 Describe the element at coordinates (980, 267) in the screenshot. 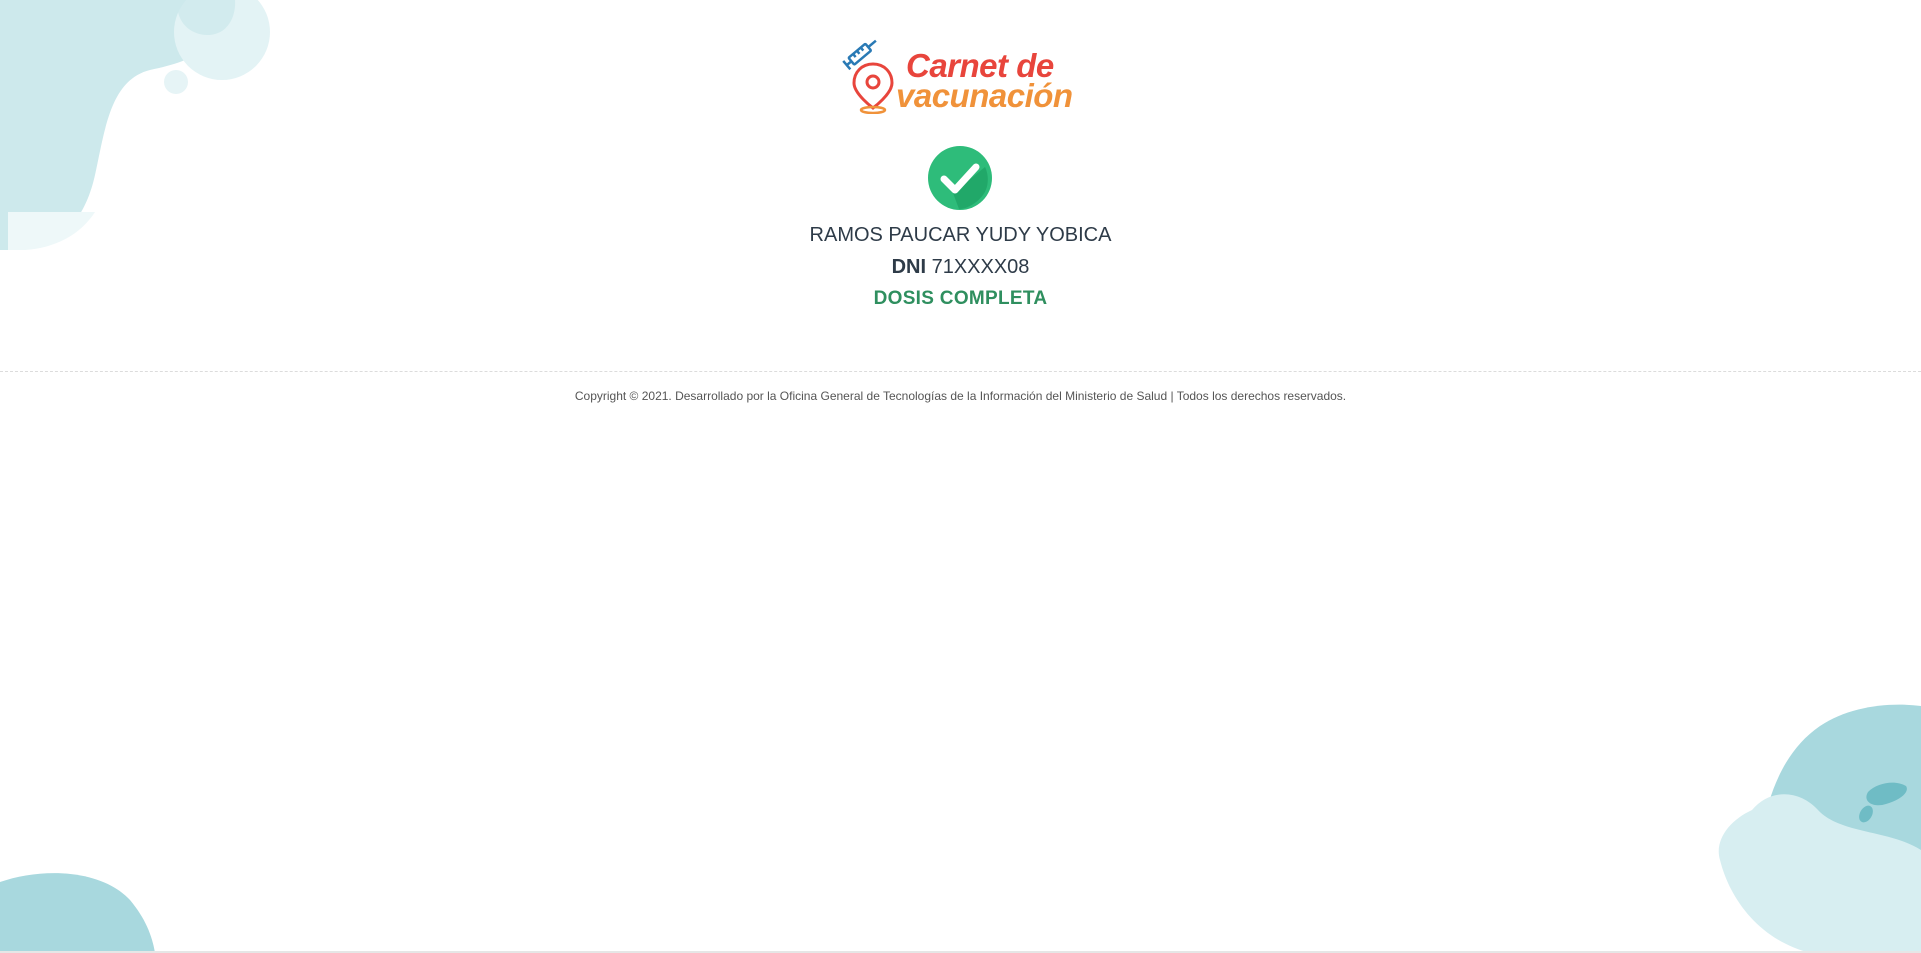

I see `dni-value: 71XXXX08` at that location.